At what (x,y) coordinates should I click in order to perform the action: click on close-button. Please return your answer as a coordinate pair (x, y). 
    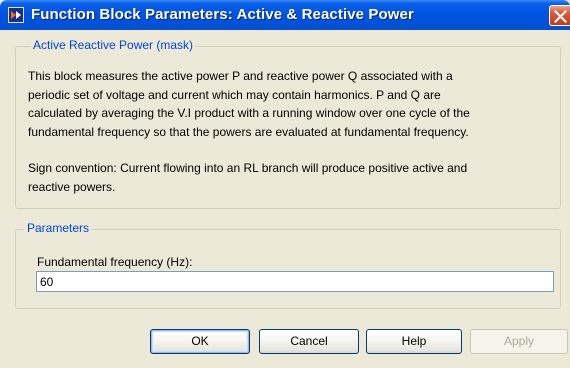
    Looking at the image, I should click on (559, 15).